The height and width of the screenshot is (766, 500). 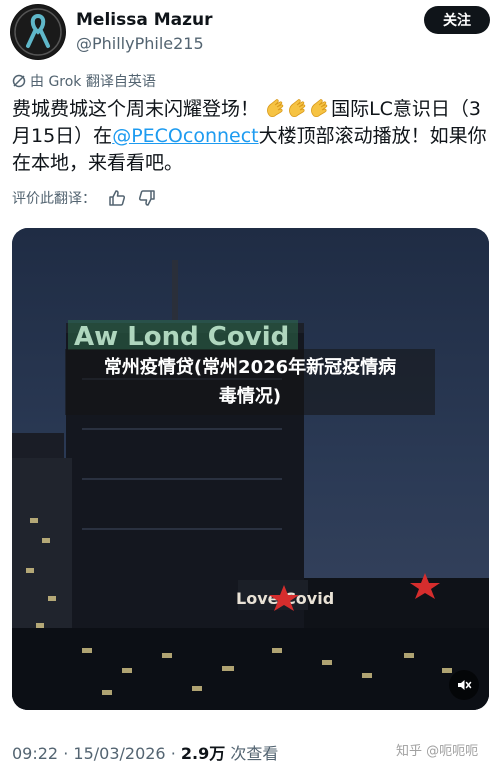 What do you see at coordinates (250, 367) in the screenshot?
I see `overlay-line1: 常州疫情贷(常州2026年新冠疫情病` at bounding box center [250, 367].